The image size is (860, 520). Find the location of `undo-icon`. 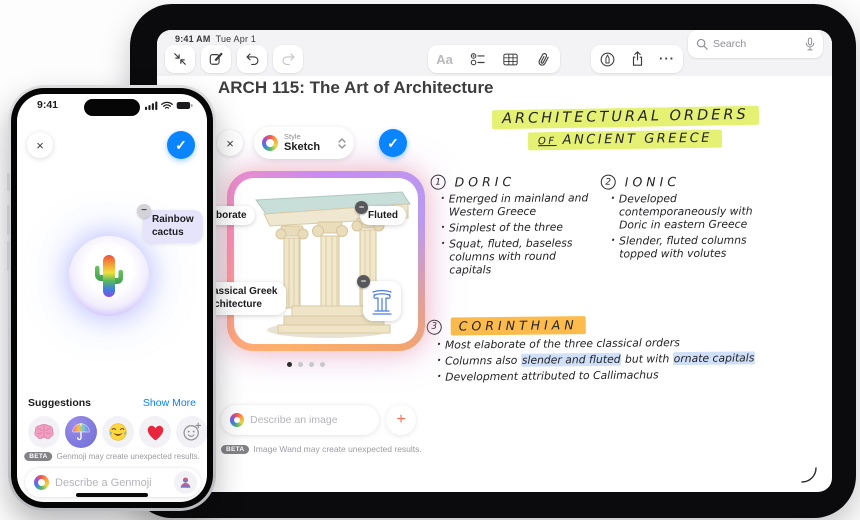

undo-icon is located at coordinates (252, 59).